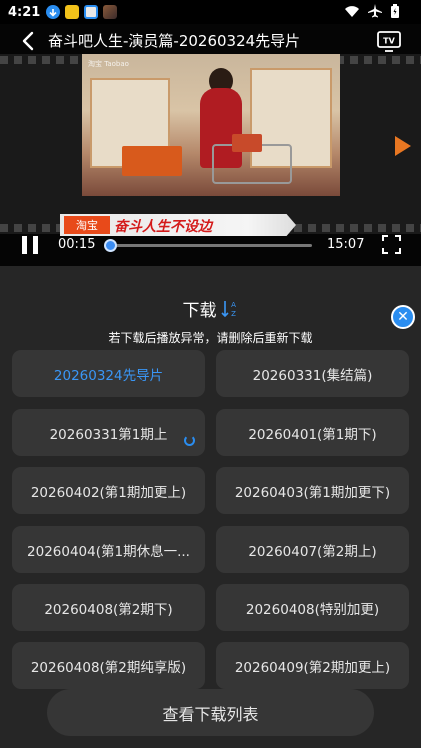 The image size is (421, 748). I want to click on wifi-icon, so click(352, 11).